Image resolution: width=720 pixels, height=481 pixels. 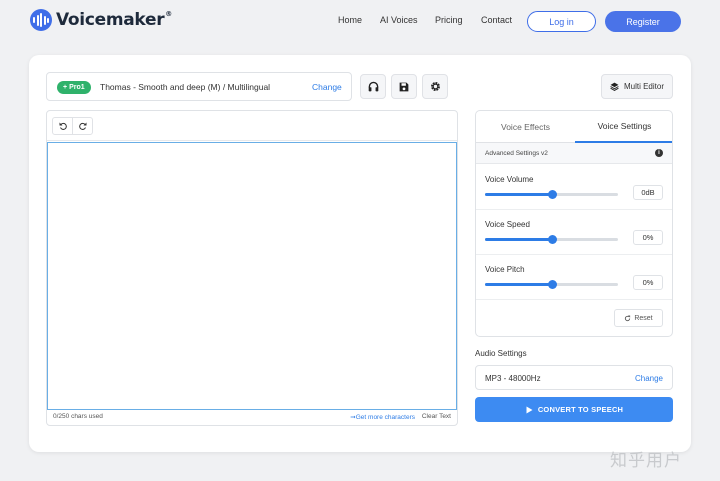 What do you see at coordinates (65, 87) in the screenshot?
I see `plus-icon: +` at bounding box center [65, 87].